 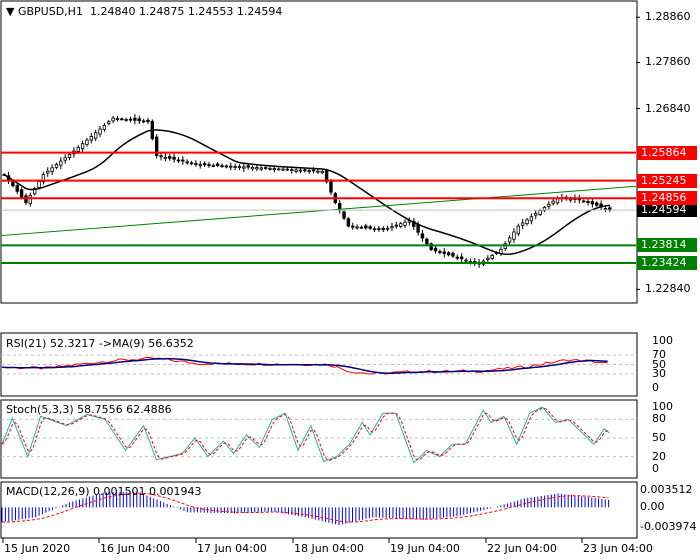 What do you see at coordinates (666, 489) in the screenshot?
I see `macd-tick-label: 0.003512` at bounding box center [666, 489].